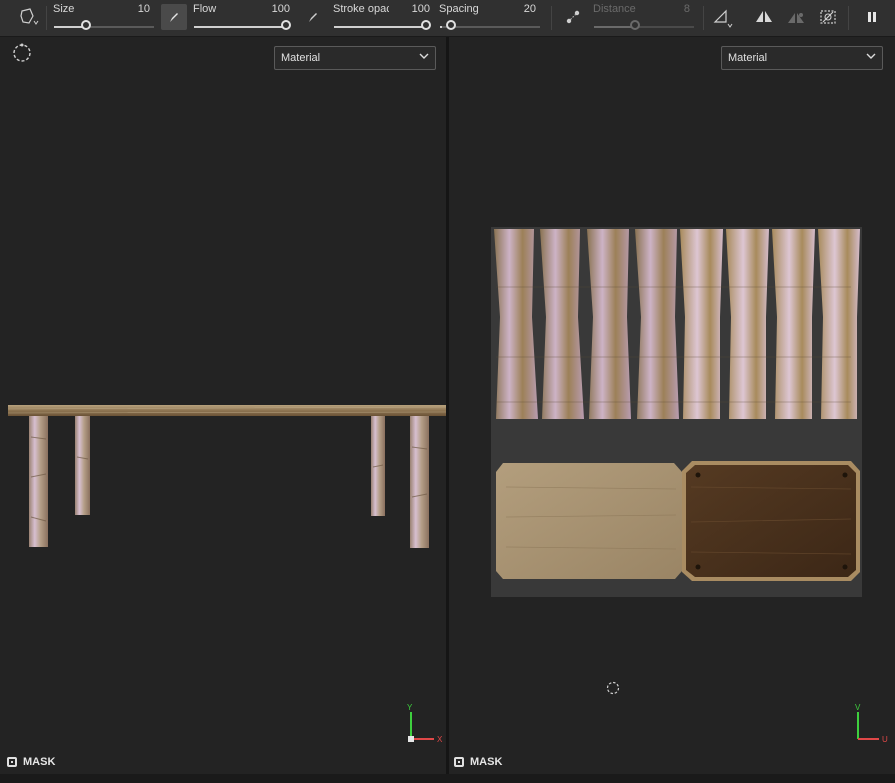 This screenshot has width=895, height=783. I want to click on flow-pen-icon, so click(174, 17).